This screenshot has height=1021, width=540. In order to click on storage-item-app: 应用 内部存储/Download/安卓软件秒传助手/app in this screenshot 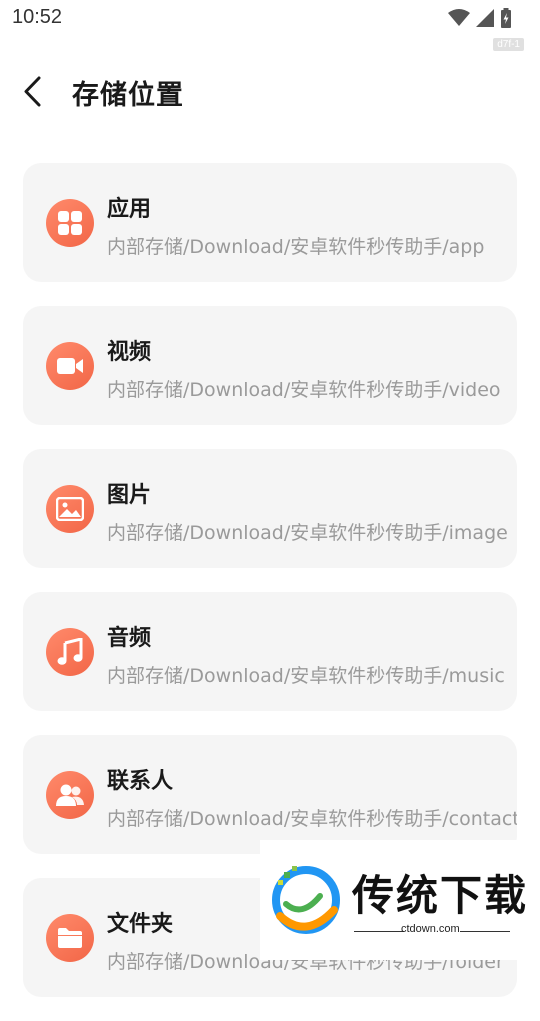, I will do `click(270, 222)`.